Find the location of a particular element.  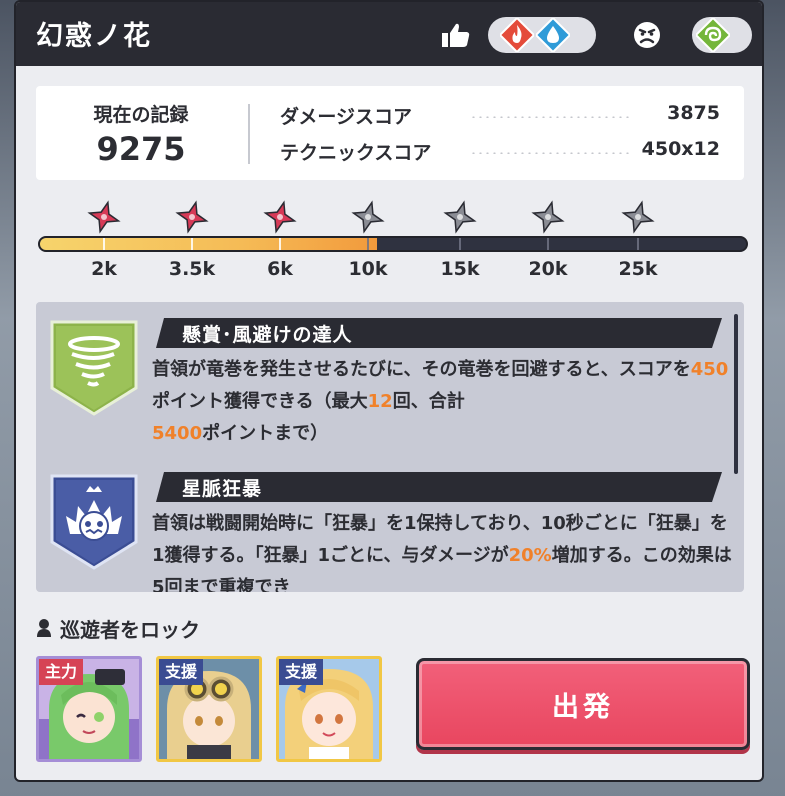

progress-bar-fill is located at coordinates (209, 244).